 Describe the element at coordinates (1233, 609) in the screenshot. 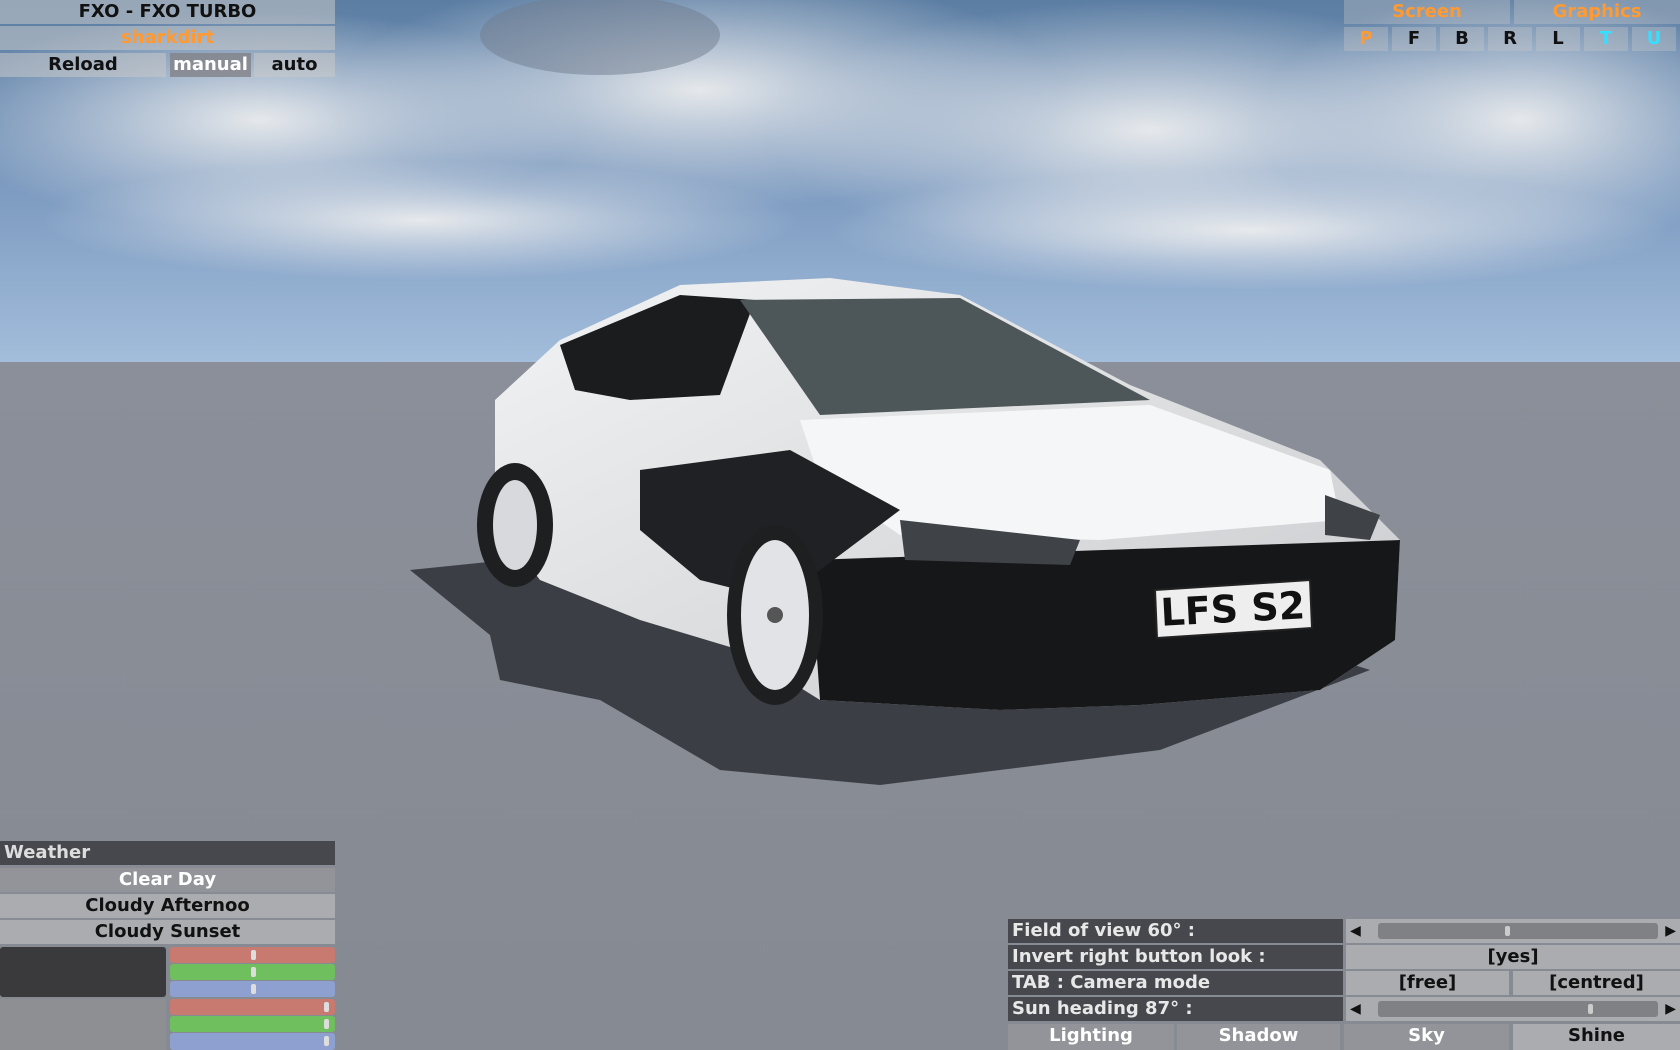

I see `license-plate-text: LFS S2` at that location.